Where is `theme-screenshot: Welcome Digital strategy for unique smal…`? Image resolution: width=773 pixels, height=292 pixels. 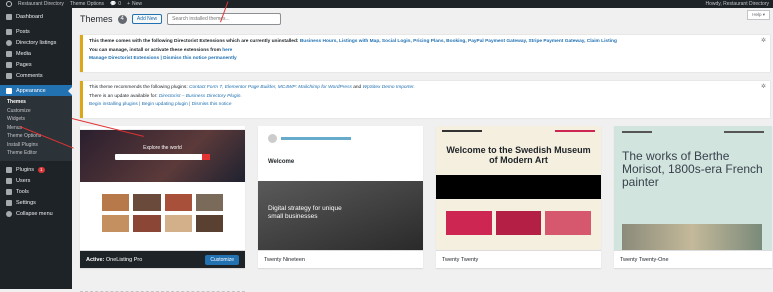
theme-screenshot: Welcome Digital strategy for unique smal… is located at coordinates (340, 188).